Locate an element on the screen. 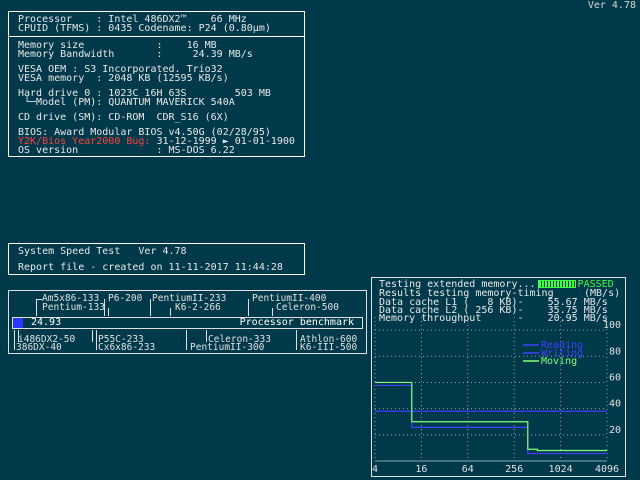 Image resolution: width=640 pixels, height=480 pixels. divider is located at coordinates (156, 36).